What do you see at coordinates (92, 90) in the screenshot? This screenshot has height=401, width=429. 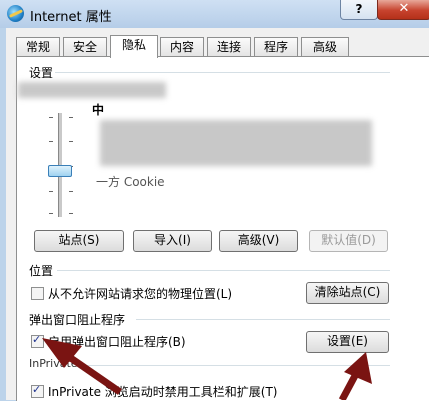 I see `redacted-instruction` at bounding box center [92, 90].